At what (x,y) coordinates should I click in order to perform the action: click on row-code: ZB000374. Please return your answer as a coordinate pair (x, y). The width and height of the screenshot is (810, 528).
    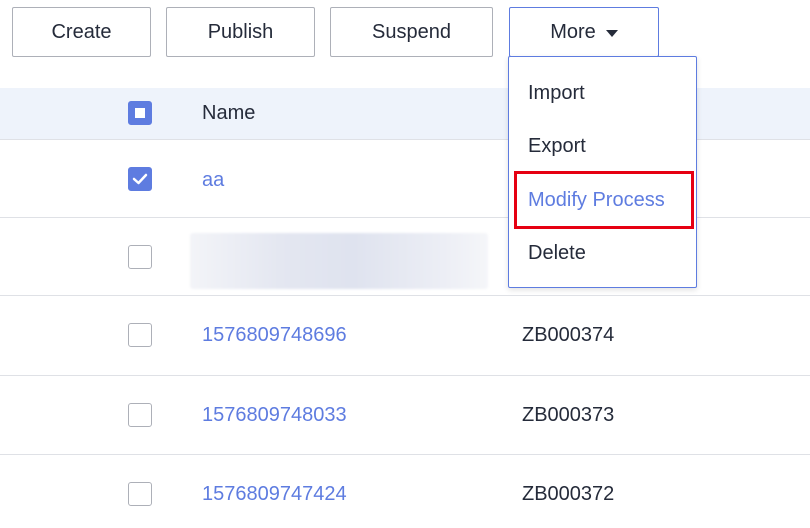
    Looking at the image, I should click on (568, 335).